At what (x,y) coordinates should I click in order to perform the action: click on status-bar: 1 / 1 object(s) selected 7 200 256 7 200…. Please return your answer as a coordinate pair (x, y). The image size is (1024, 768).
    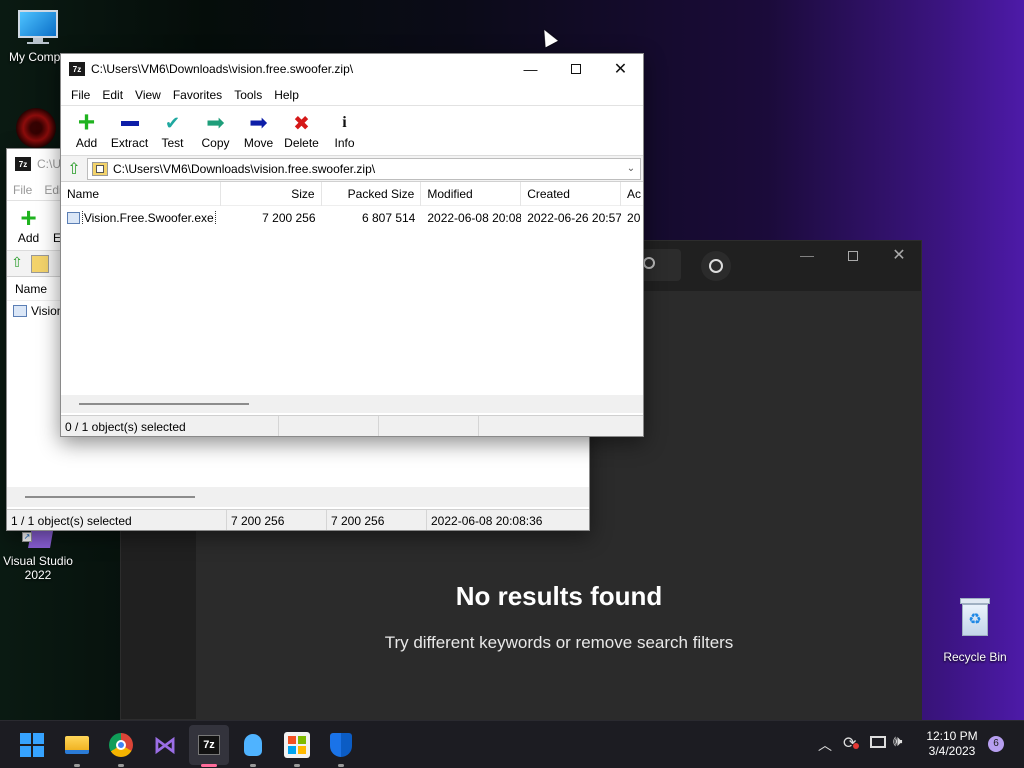
    Looking at the image, I should click on (298, 519).